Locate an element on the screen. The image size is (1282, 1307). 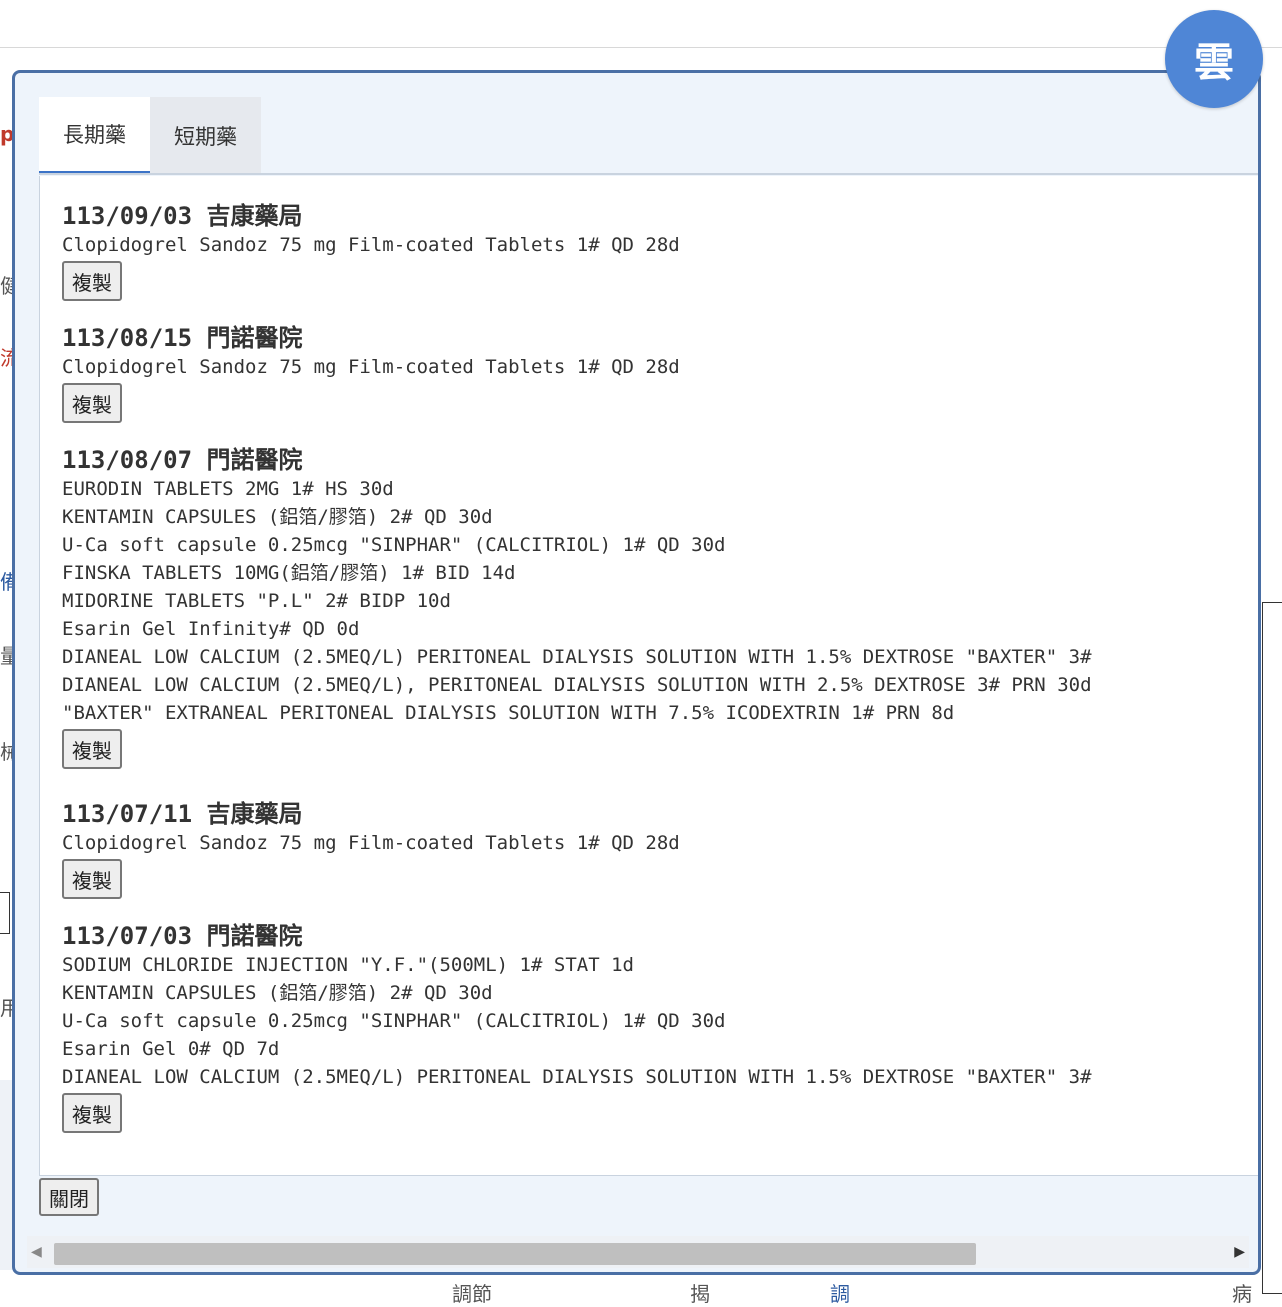
bg-fragment: 調節 is located at coordinates (472, 1294).